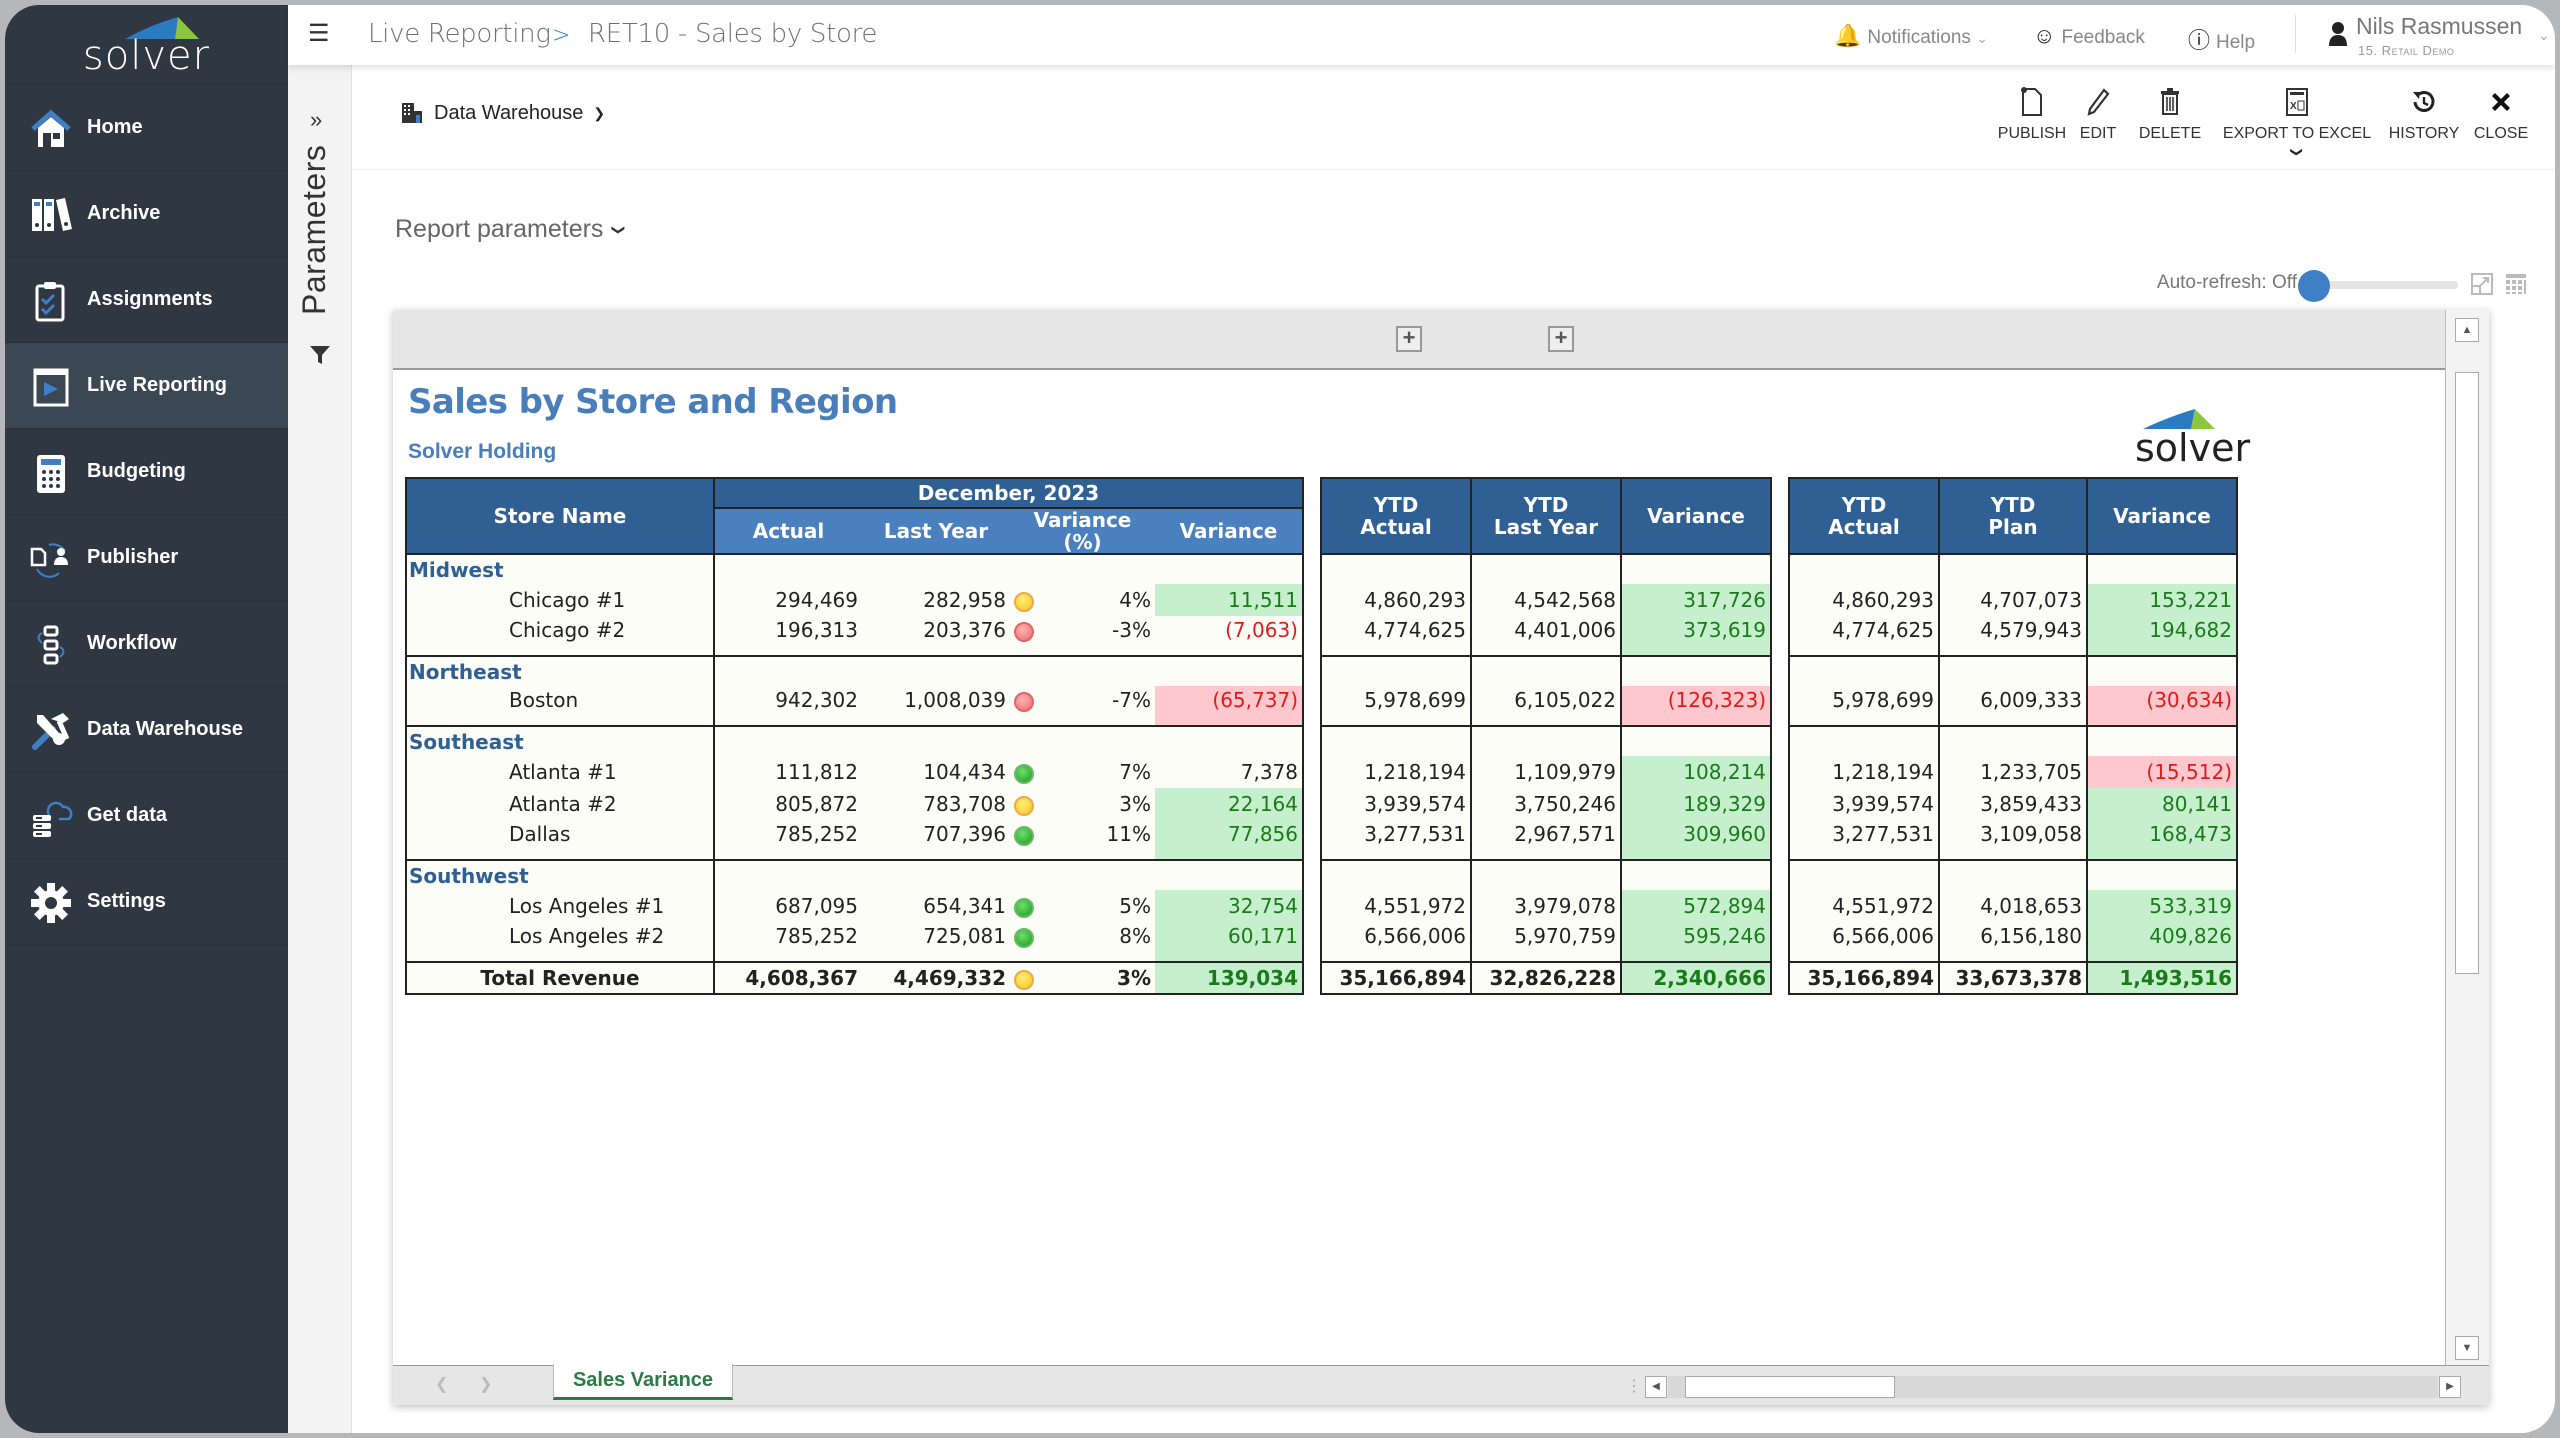 The width and height of the screenshot is (2560, 1438). Describe the element at coordinates (2297, 152) in the screenshot. I see `export-options-chevron-icon: ❯` at that location.